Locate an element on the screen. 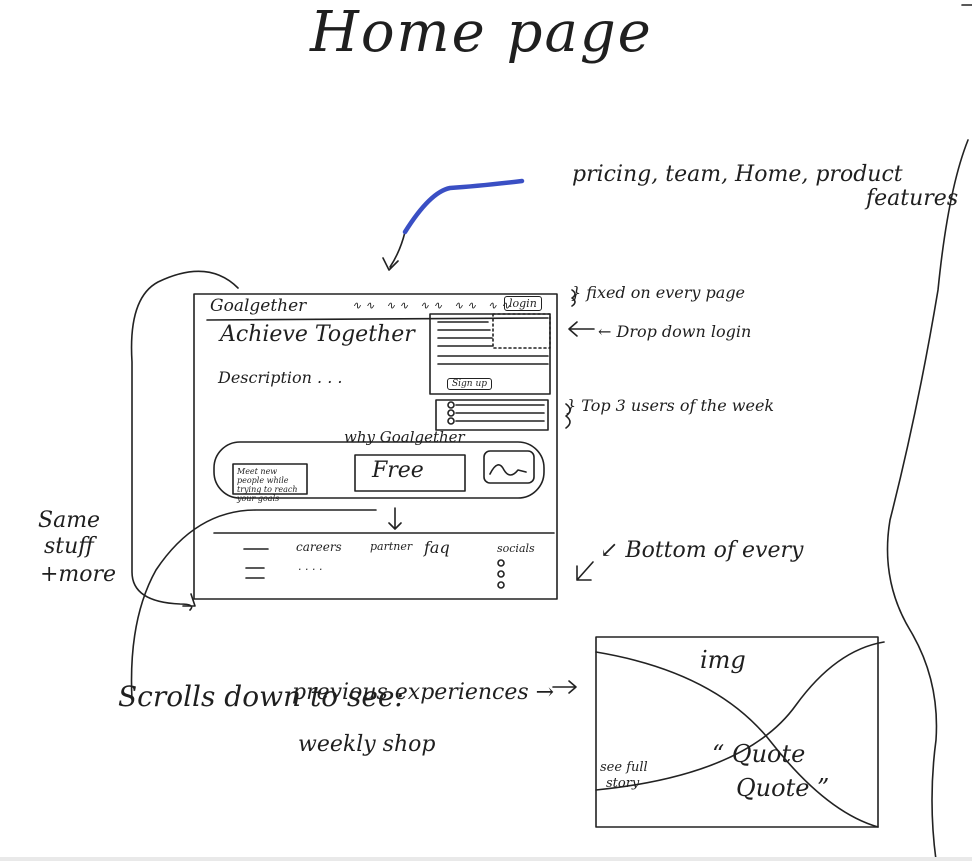 The image size is (972, 861). bottom-edge is located at coordinates (486, 859).